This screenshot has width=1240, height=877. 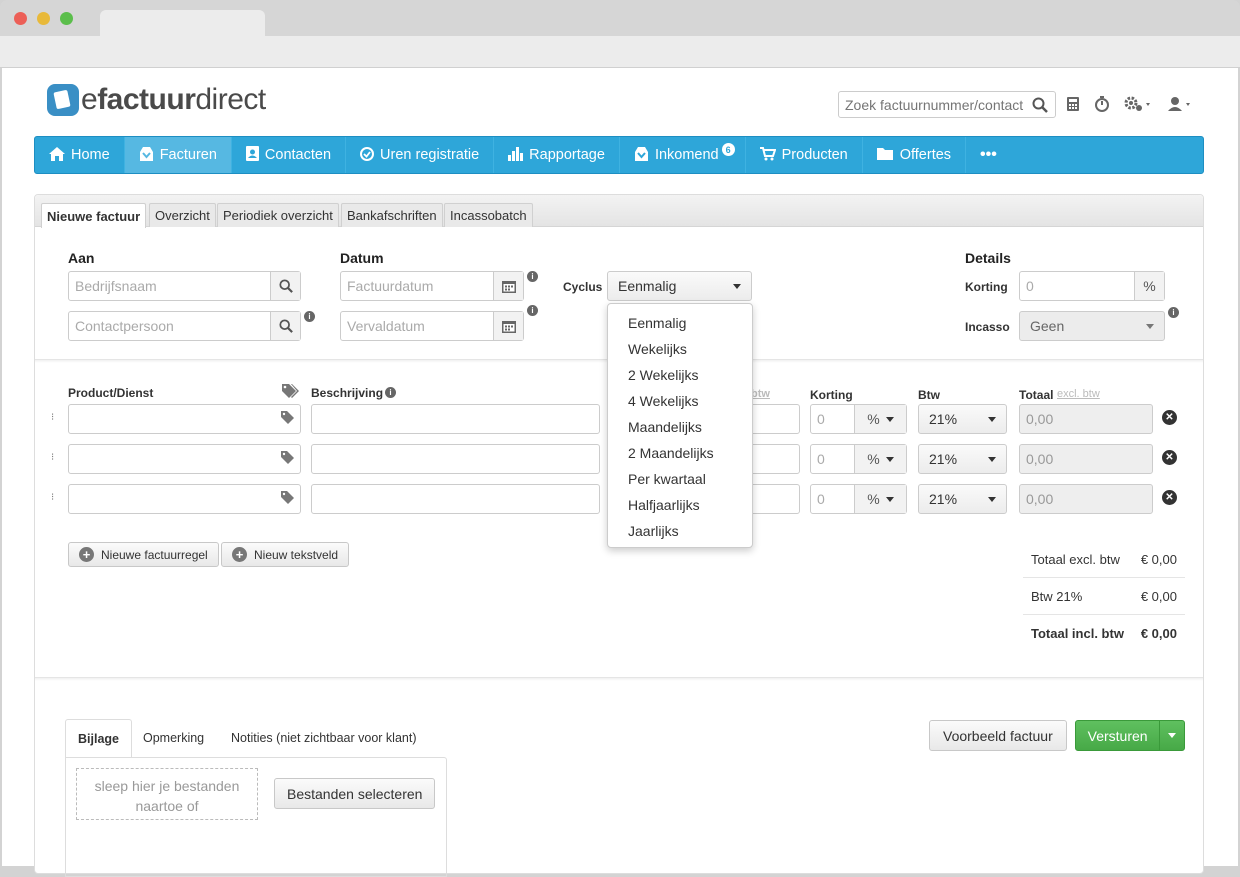 What do you see at coordinates (173, 738) in the screenshot?
I see `tab-opmerking: Opmerking` at bounding box center [173, 738].